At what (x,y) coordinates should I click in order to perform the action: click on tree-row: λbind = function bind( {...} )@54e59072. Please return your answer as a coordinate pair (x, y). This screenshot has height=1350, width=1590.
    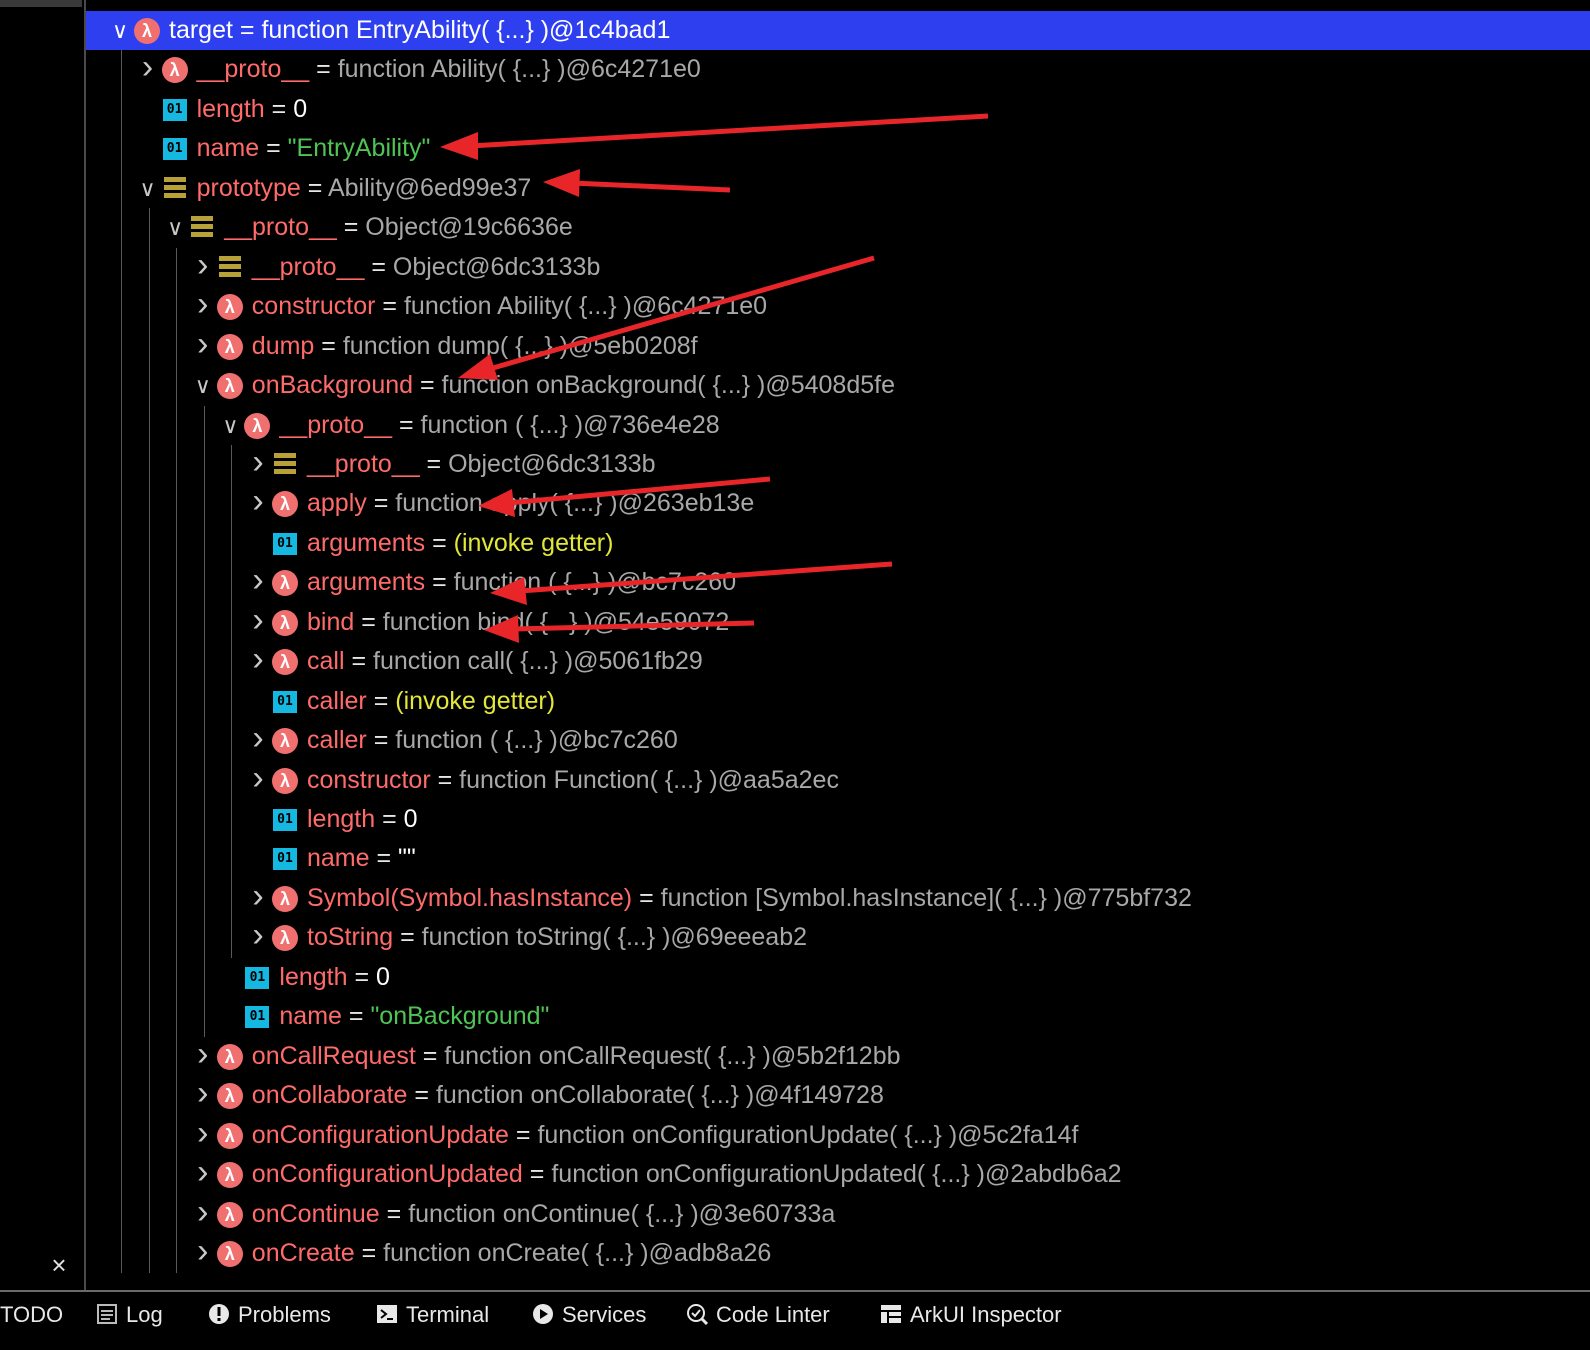
    Looking at the image, I should click on (838, 622).